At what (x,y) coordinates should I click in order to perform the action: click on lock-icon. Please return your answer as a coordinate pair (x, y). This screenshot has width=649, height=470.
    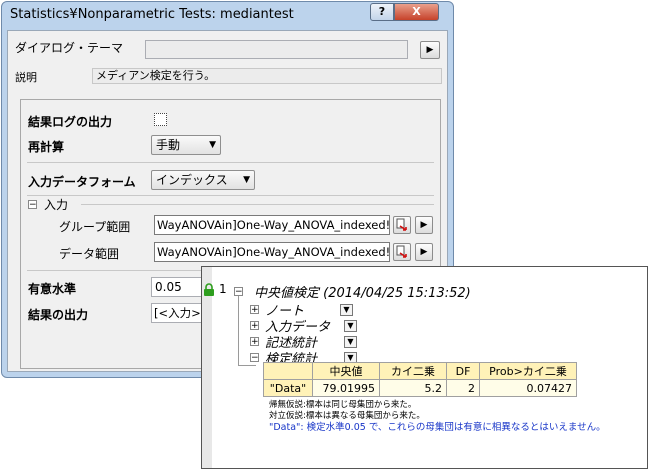
    Looking at the image, I should click on (209, 290).